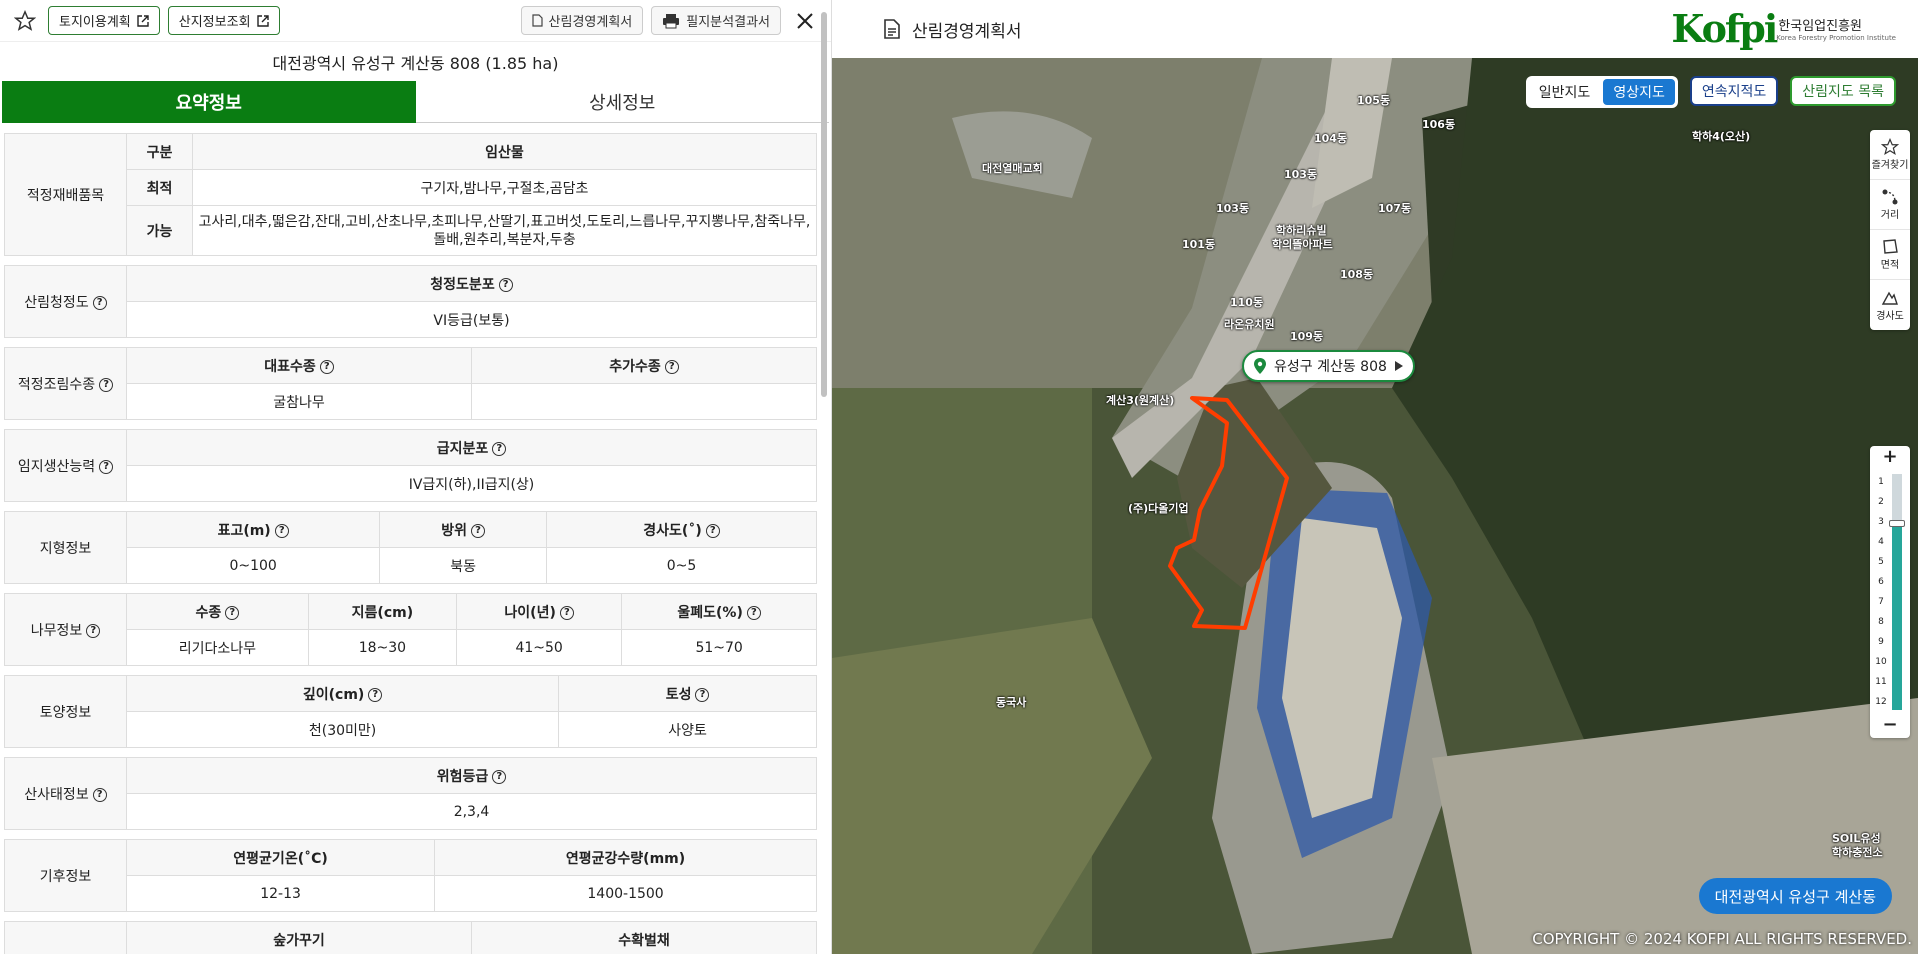 The width and height of the screenshot is (1918, 954). I want to click on map-label: 학의뜰아파트, so click(1302, 244).